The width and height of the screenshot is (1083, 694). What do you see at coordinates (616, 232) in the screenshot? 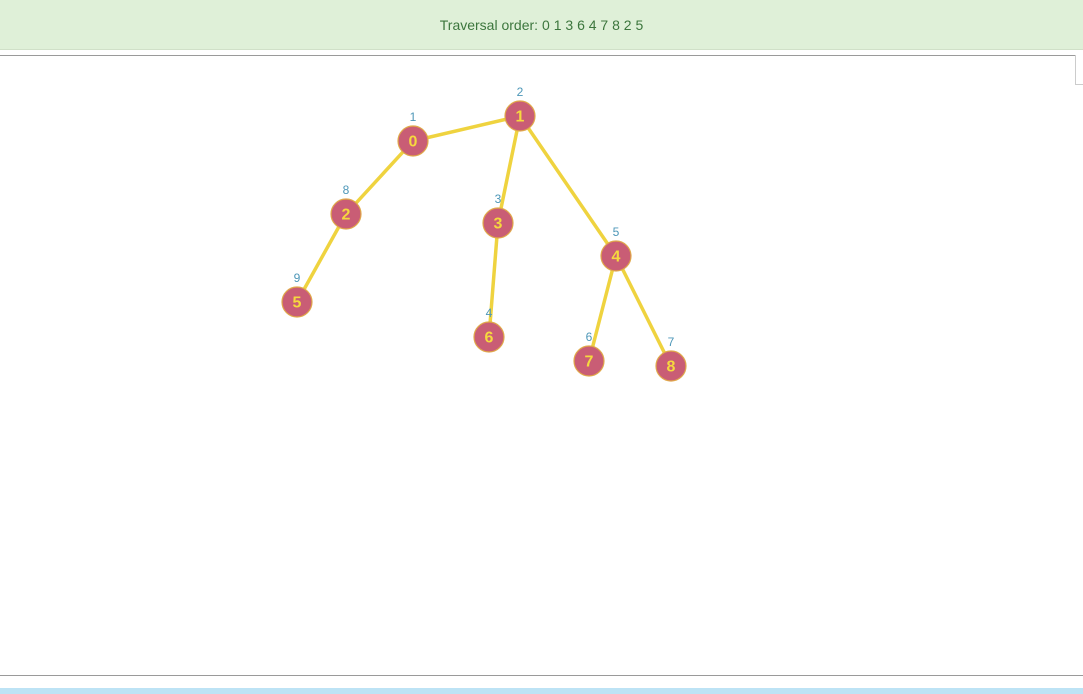
I see `node-order-label: 5` at bounding box center [616, 232].